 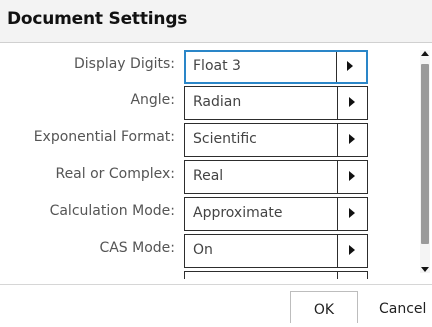 What do you see at coordinates (216, 21) in the screenshot?
I see `dialog-title-bar: Document Settings` at bounding box center [216, 21].